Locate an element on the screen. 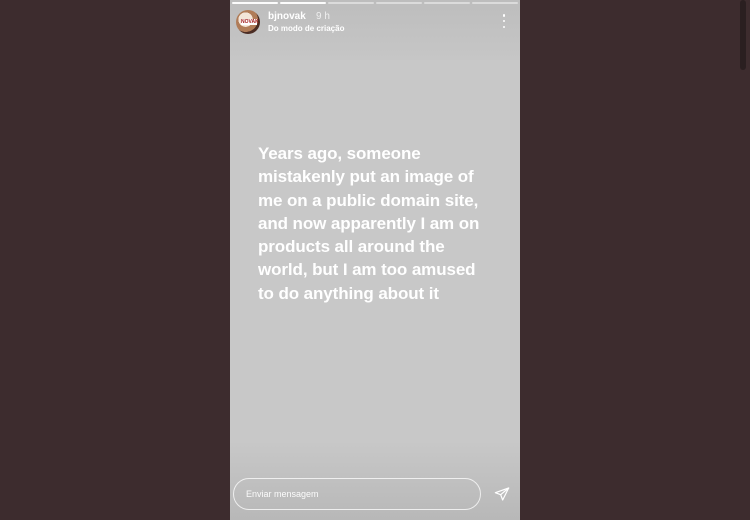  avatar-label-graphic: NOVAK is located at coordinates (250, 22).